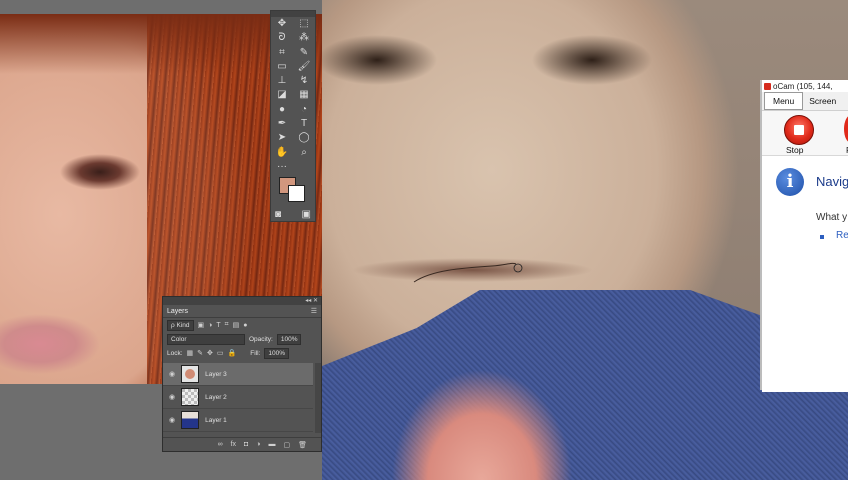  What do you see at coordinates (238, 374) in the screenshot?
I see `layer-row: ◉ Layer 3` at bounding box center [238, 374].